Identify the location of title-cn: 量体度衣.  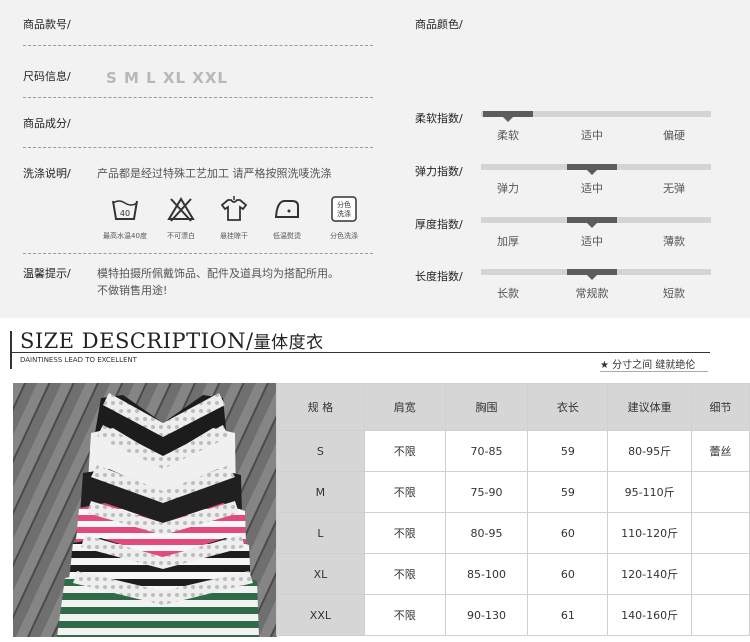
(288, 343).